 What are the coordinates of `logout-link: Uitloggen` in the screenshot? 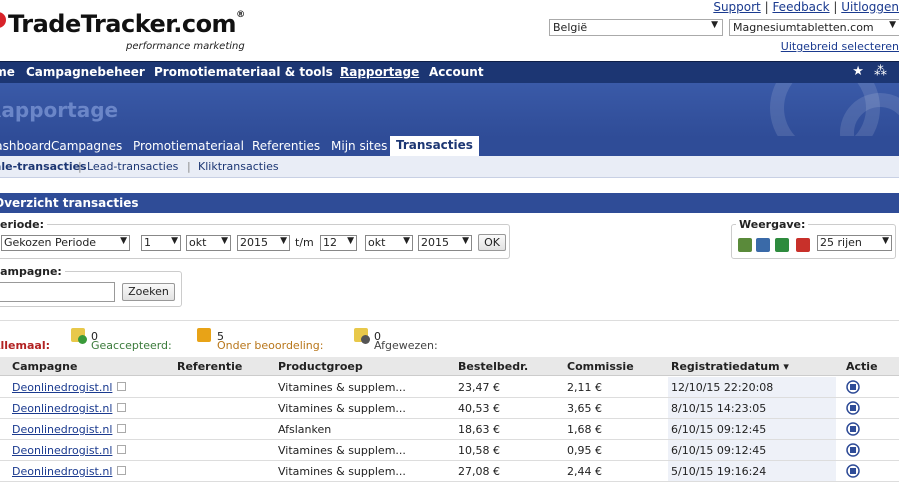 It's located at (870, 7).